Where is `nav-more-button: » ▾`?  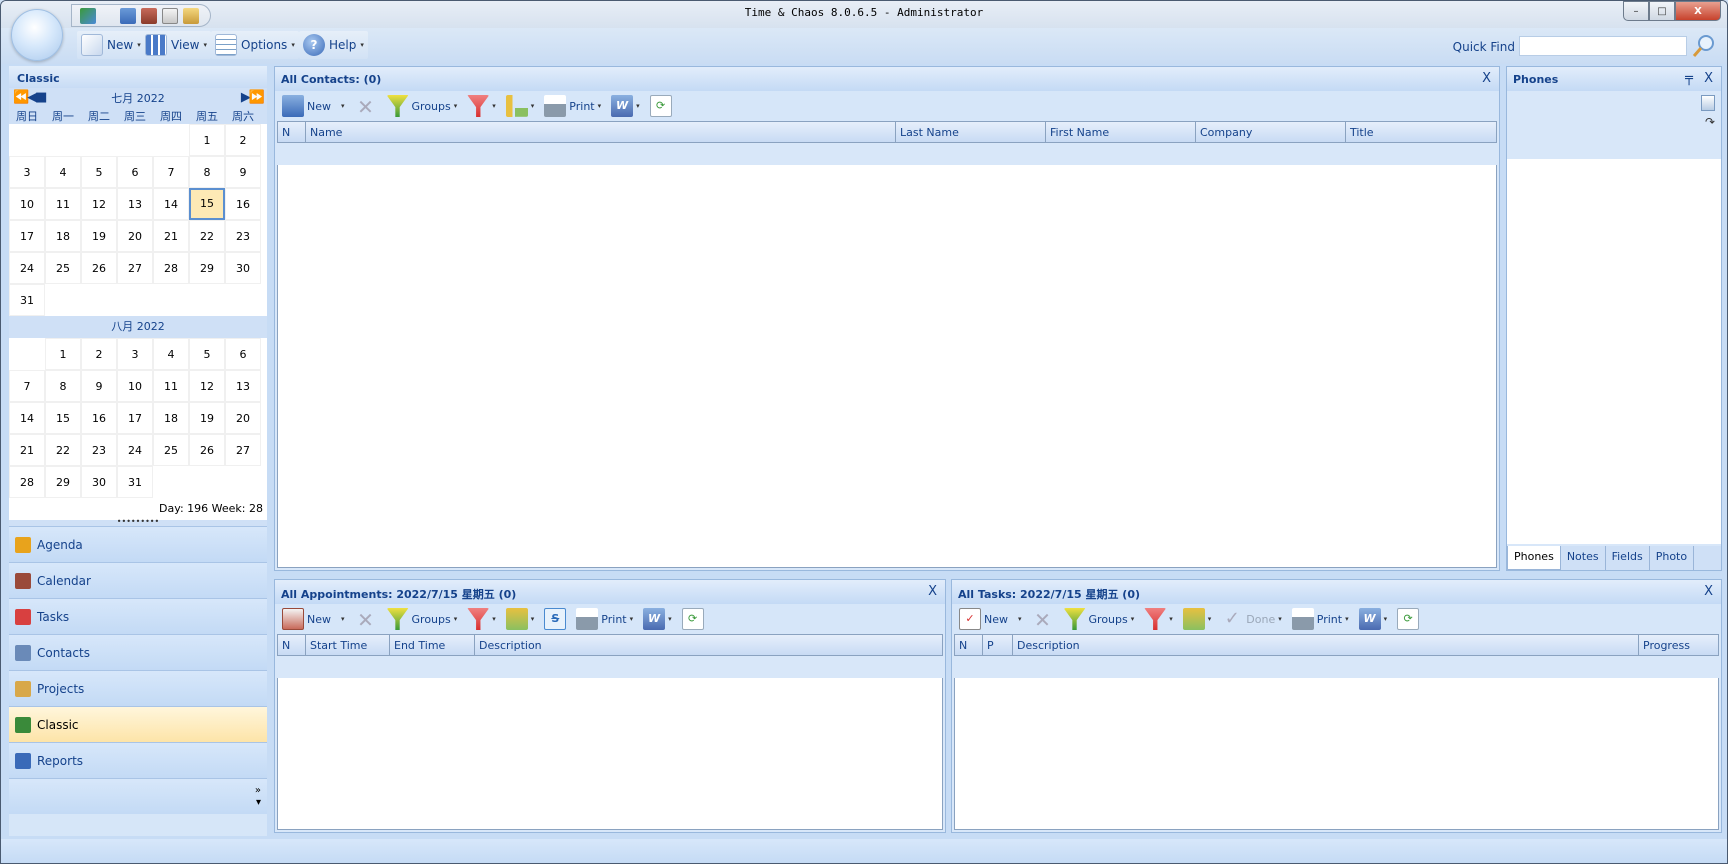 nav-more-button: » ▾ is located at coordinates (138, 796).